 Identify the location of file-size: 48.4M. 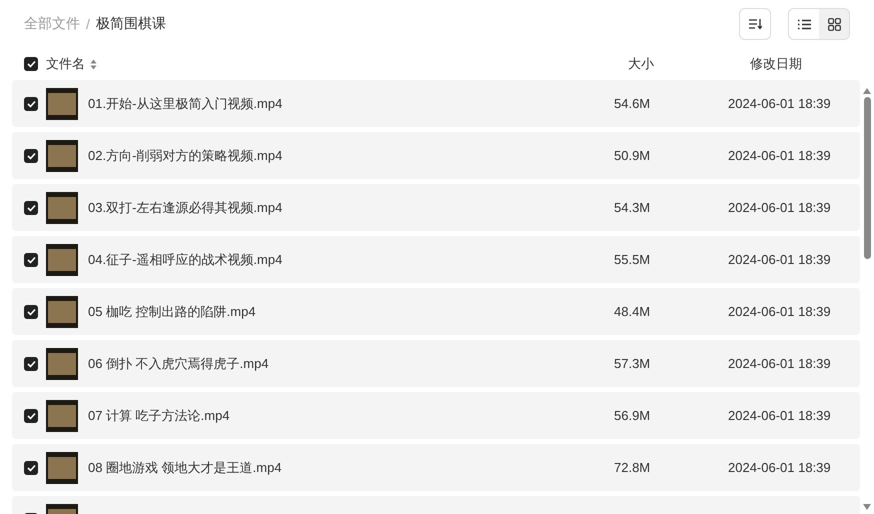
(632, 311).